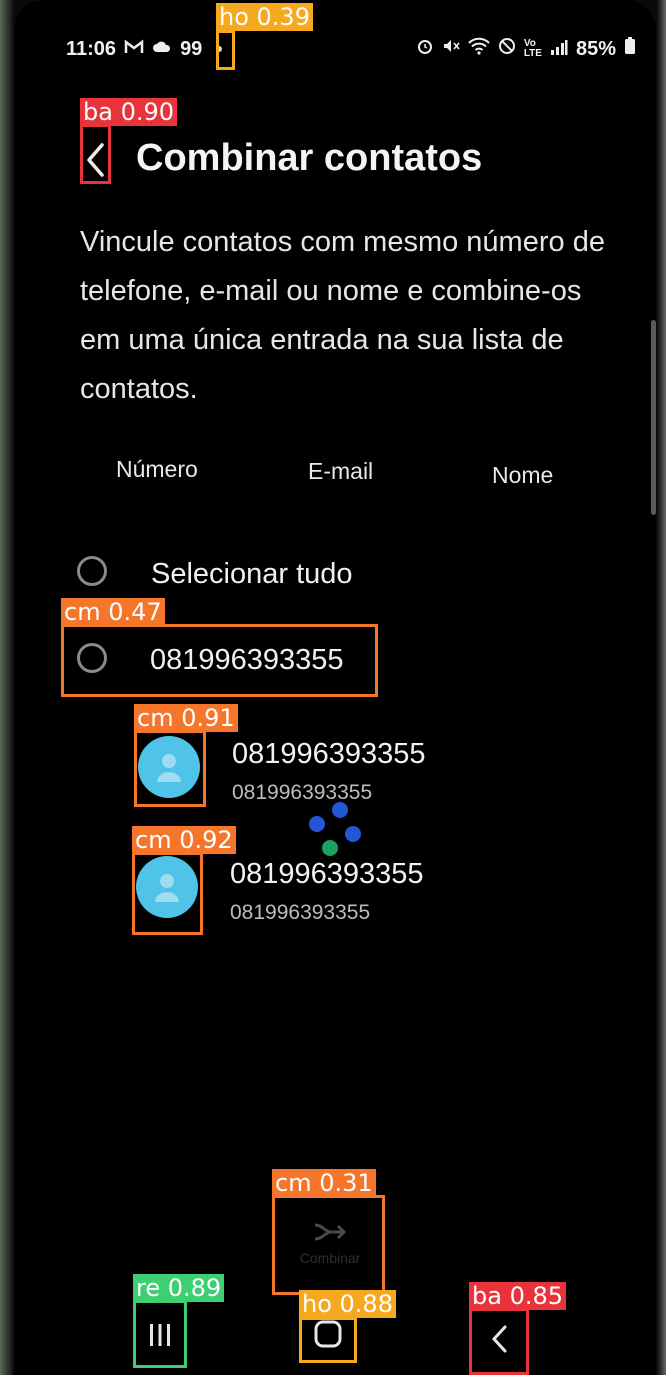  Describe the element at coordinates (134, 49) in the screenshot. I see `gmail-icon` at that location.